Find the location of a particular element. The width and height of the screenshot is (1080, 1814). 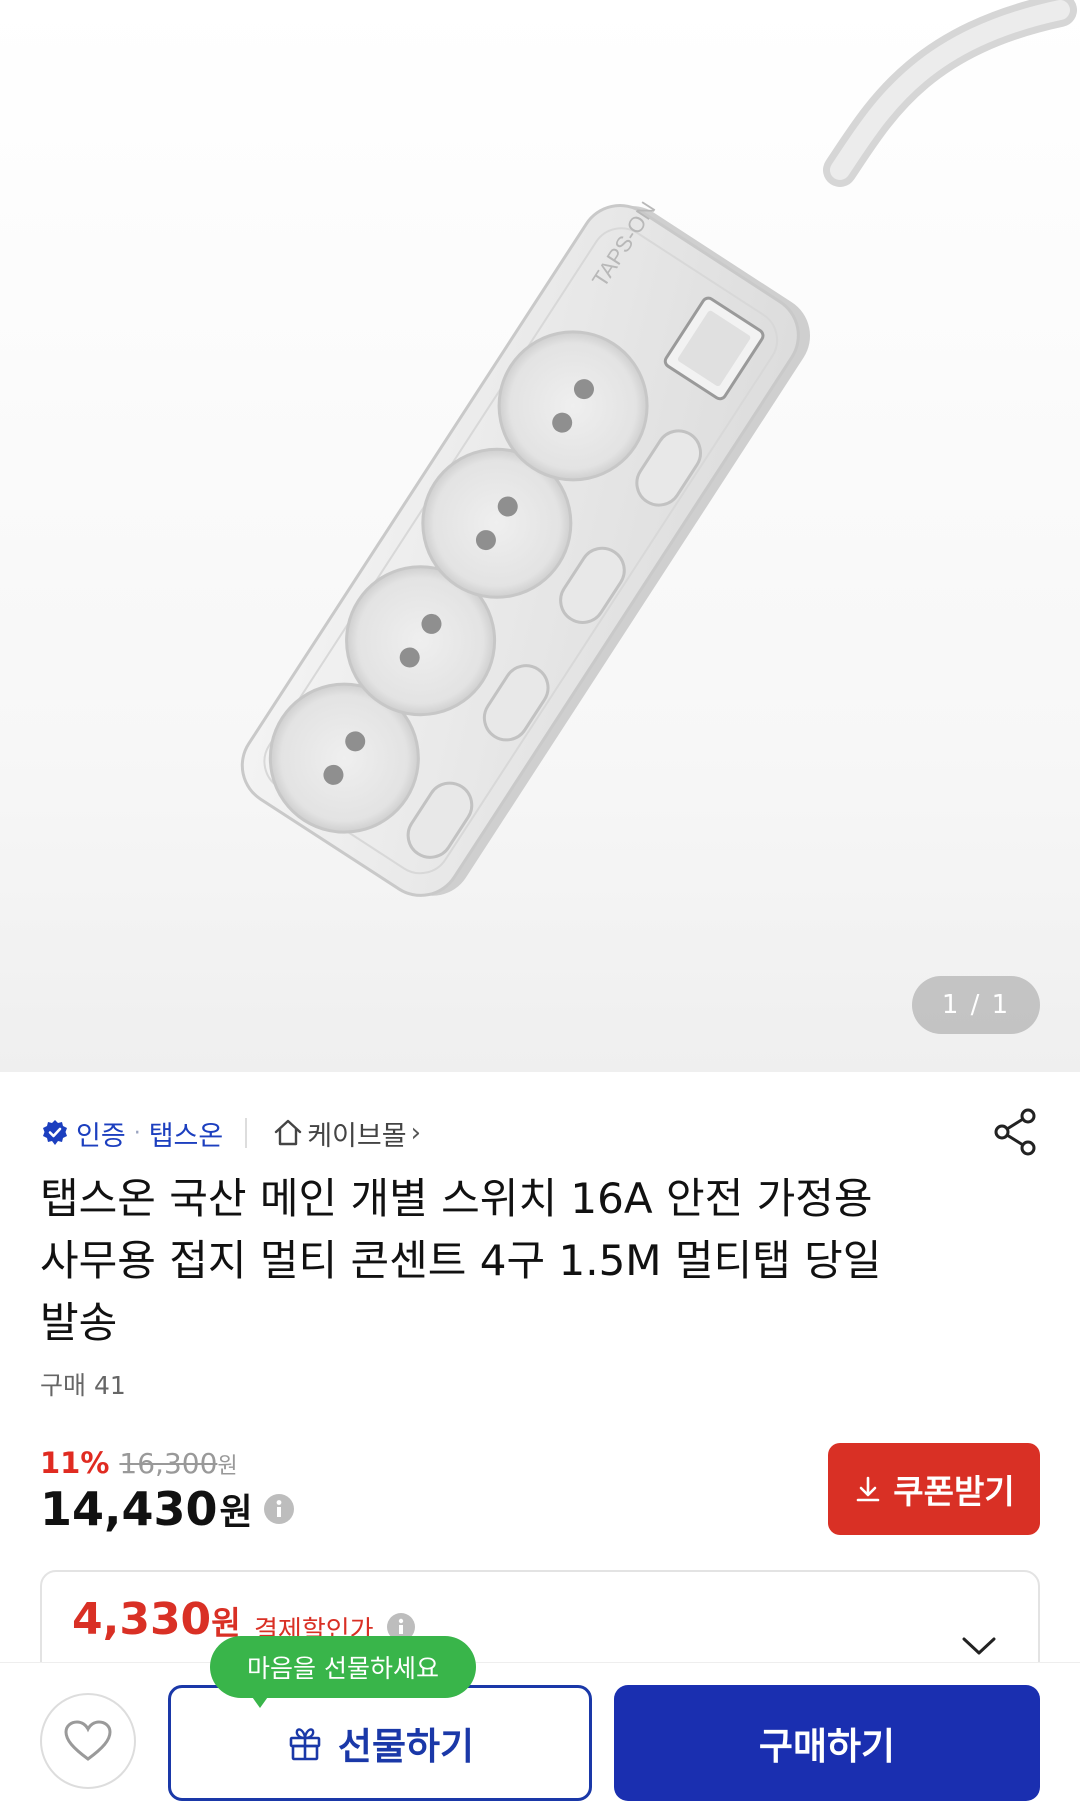

purchase-count: 구매 41 is located at coordinates (83, 1385).